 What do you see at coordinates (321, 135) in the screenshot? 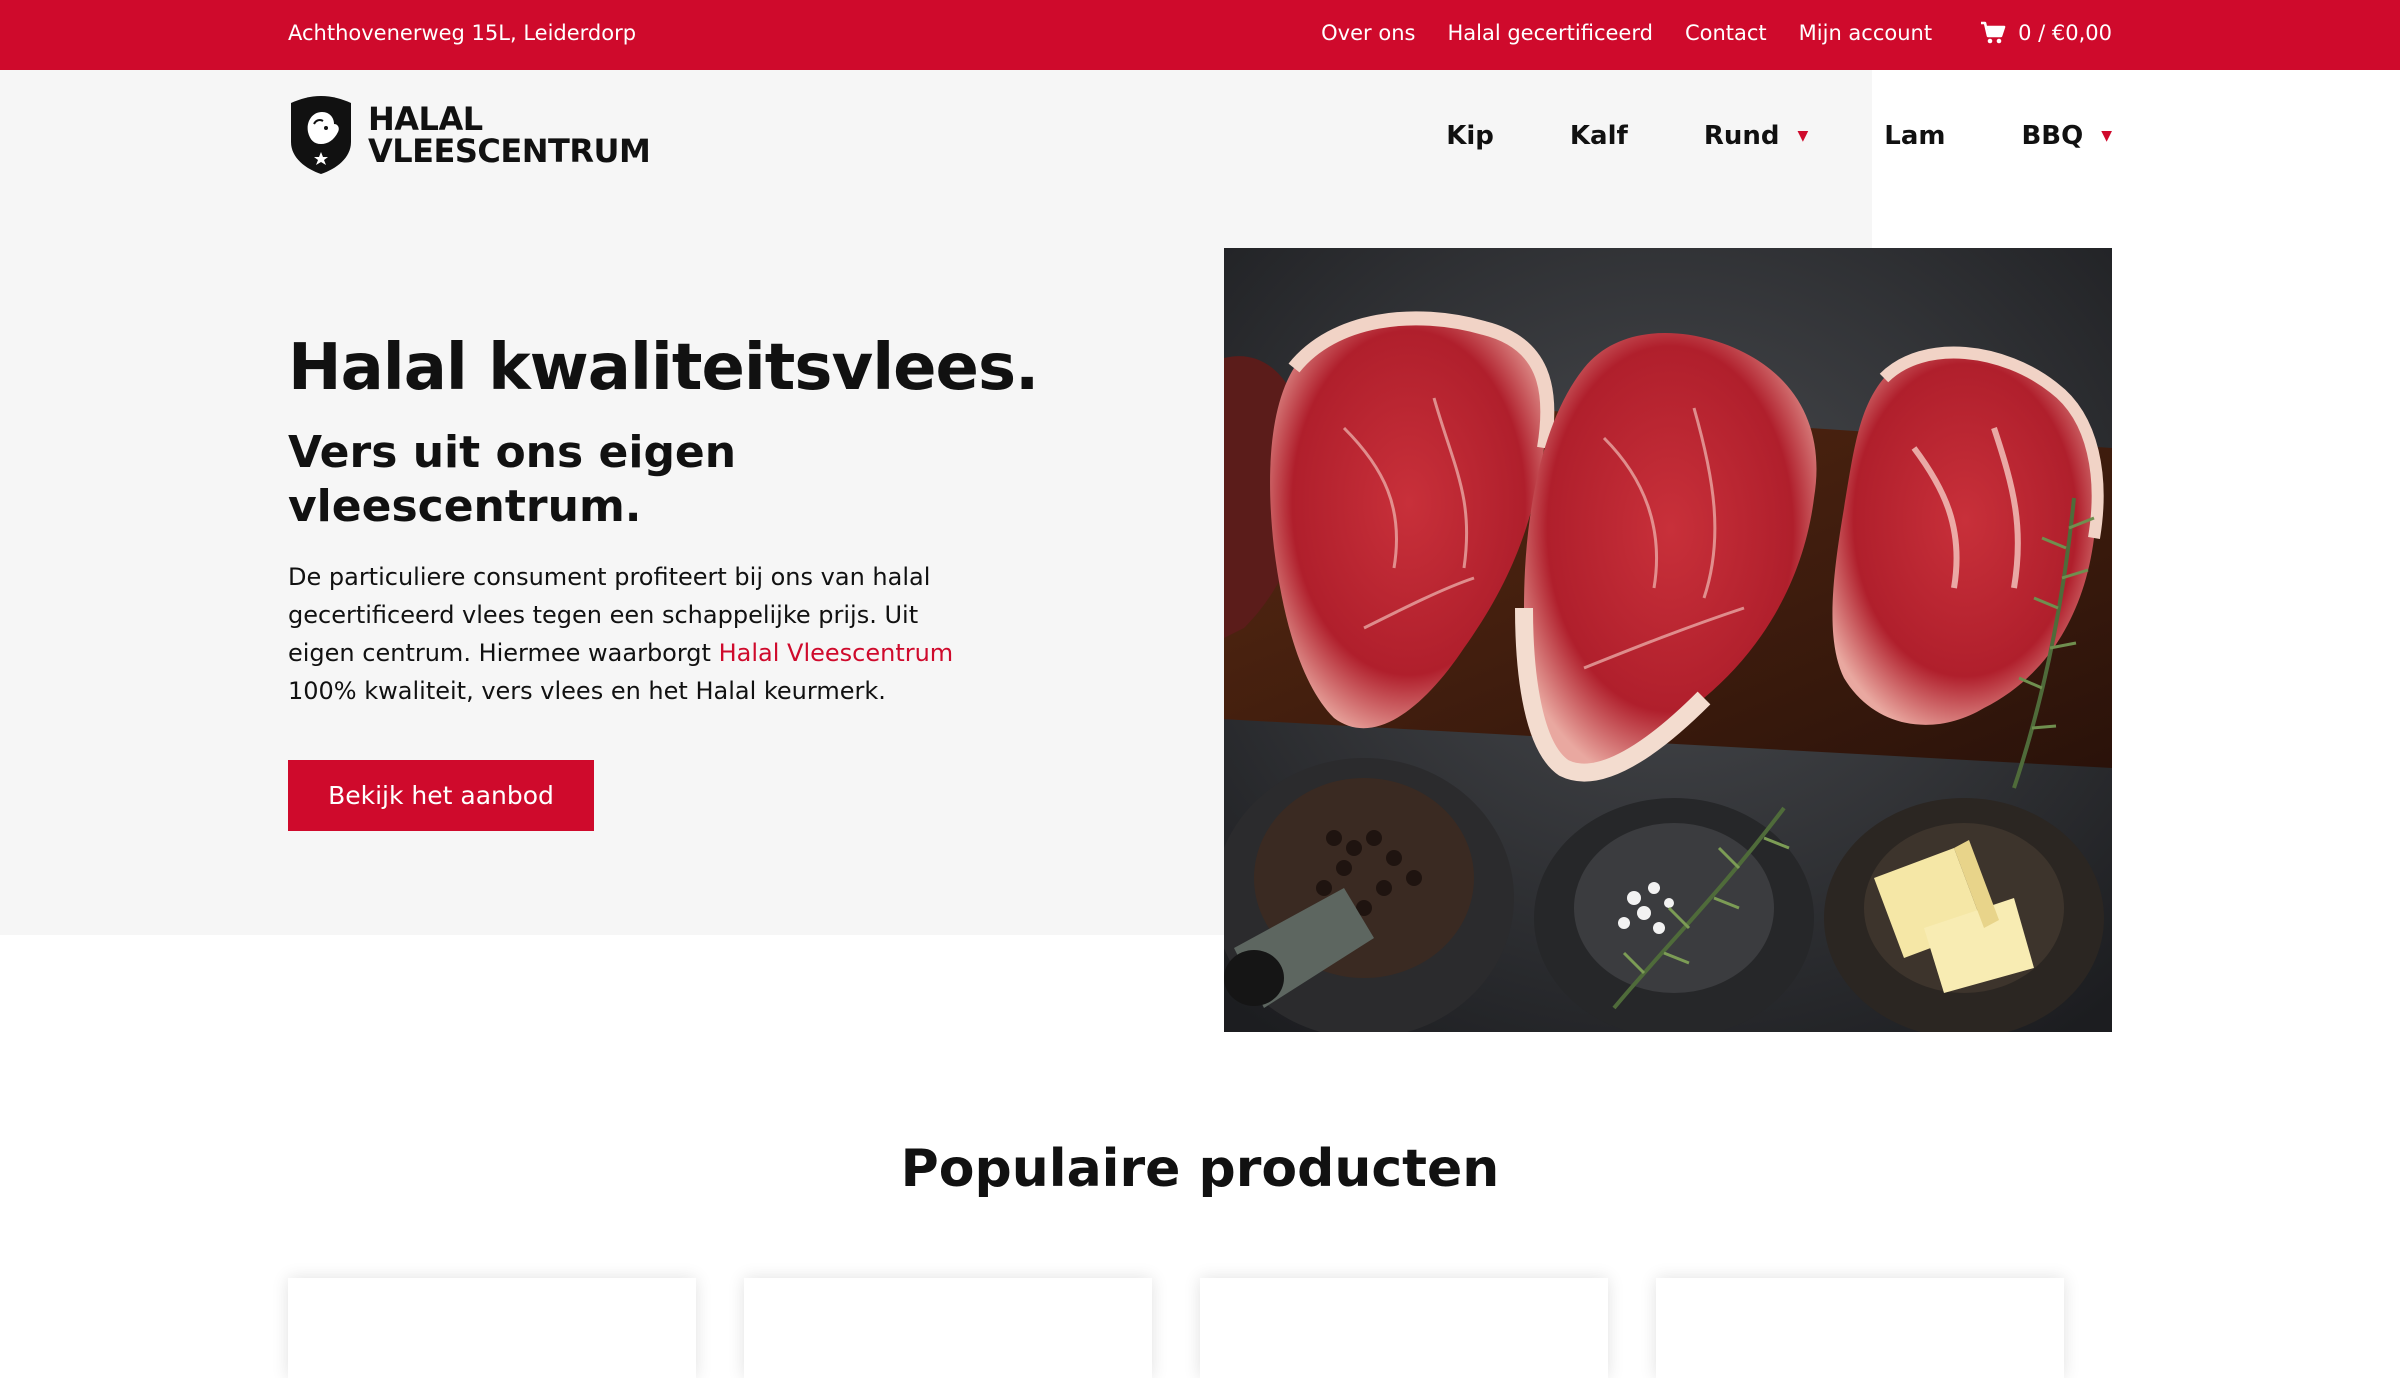
I see `shield-logo-icon` at bounding box center [321, 135].